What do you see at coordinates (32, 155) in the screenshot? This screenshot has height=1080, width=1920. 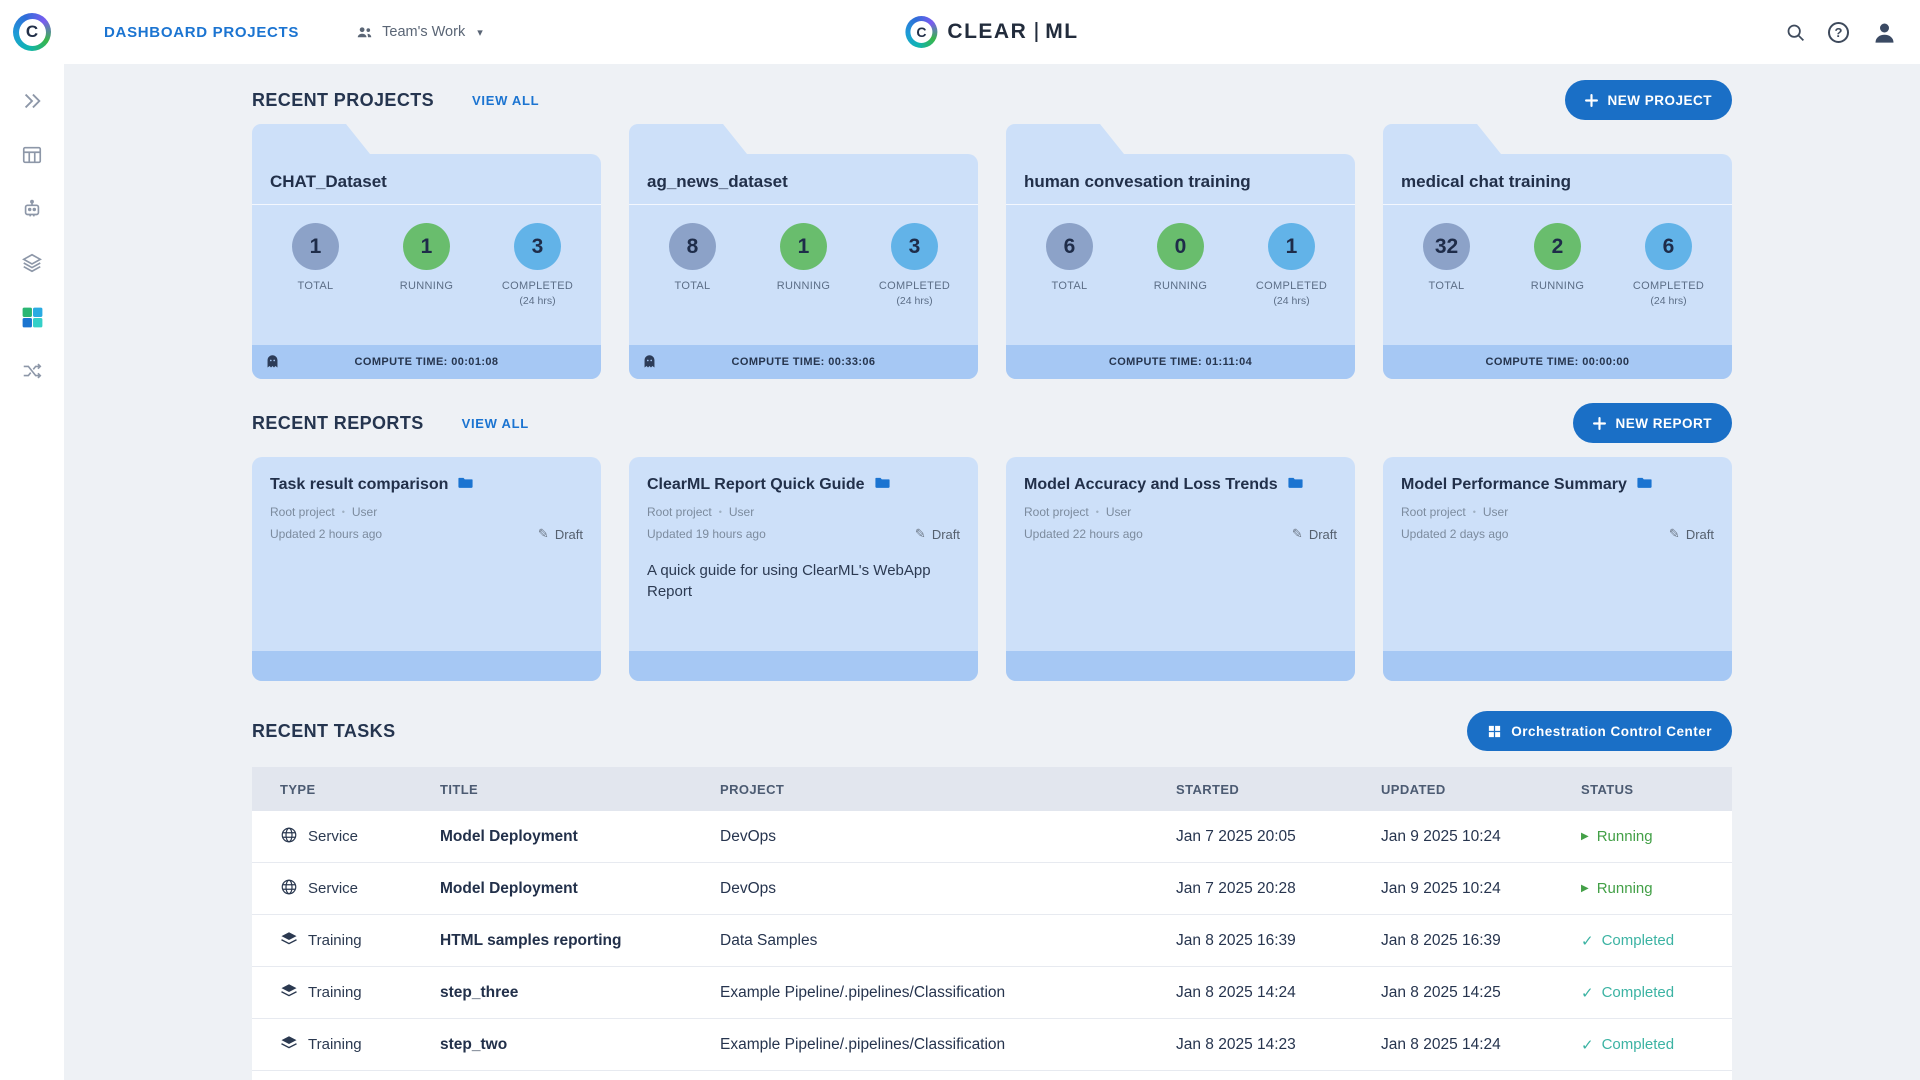 I see `datasets-icon` at bounding box center [32, 155].